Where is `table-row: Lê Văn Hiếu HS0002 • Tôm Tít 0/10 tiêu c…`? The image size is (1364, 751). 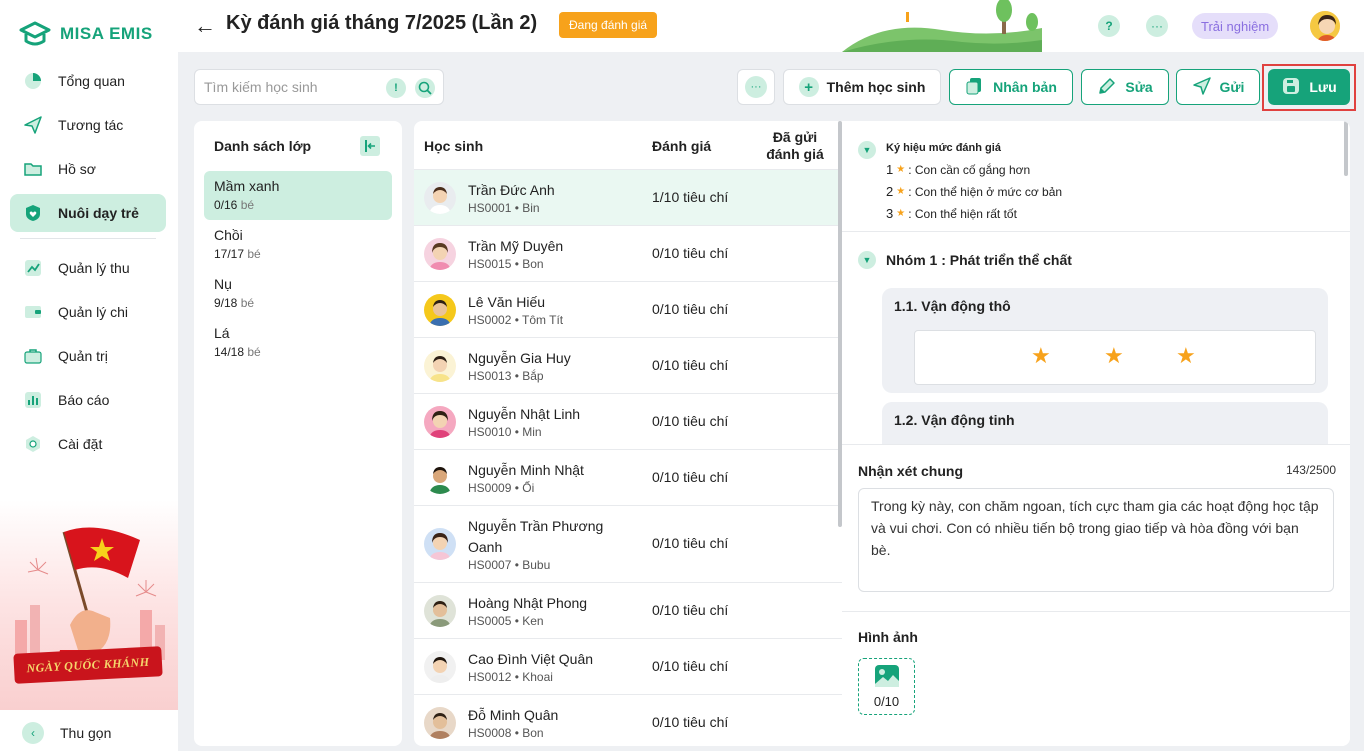
table-row: Lê Văn Hiếu HS0002 • Tôm Tít 0/10 tiêu c… is located at coordinates (628, 309).